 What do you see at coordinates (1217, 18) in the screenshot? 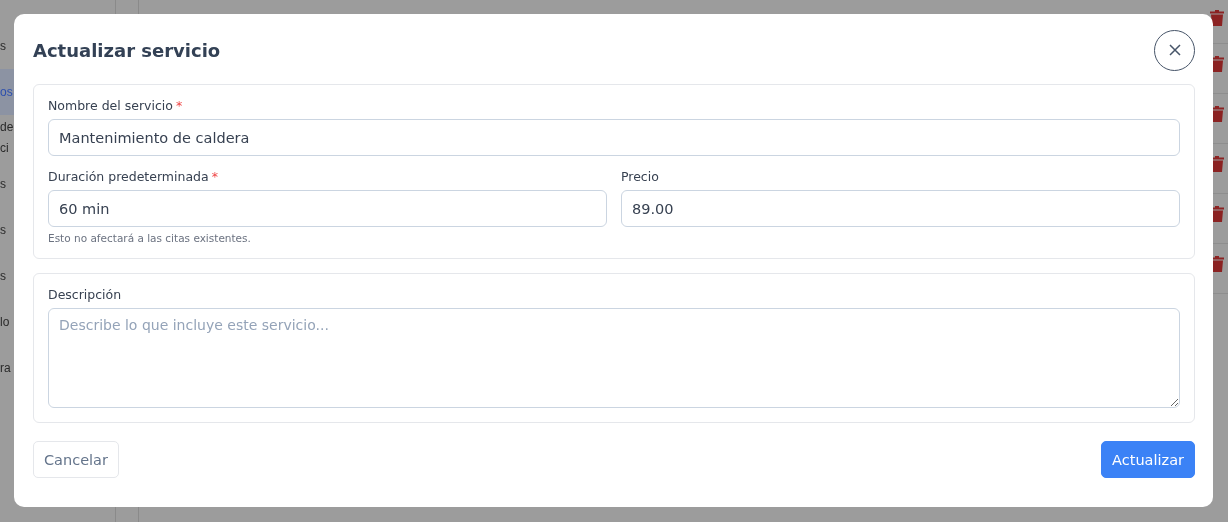
I see `trash-icon` at bounding box center [1217, 18].